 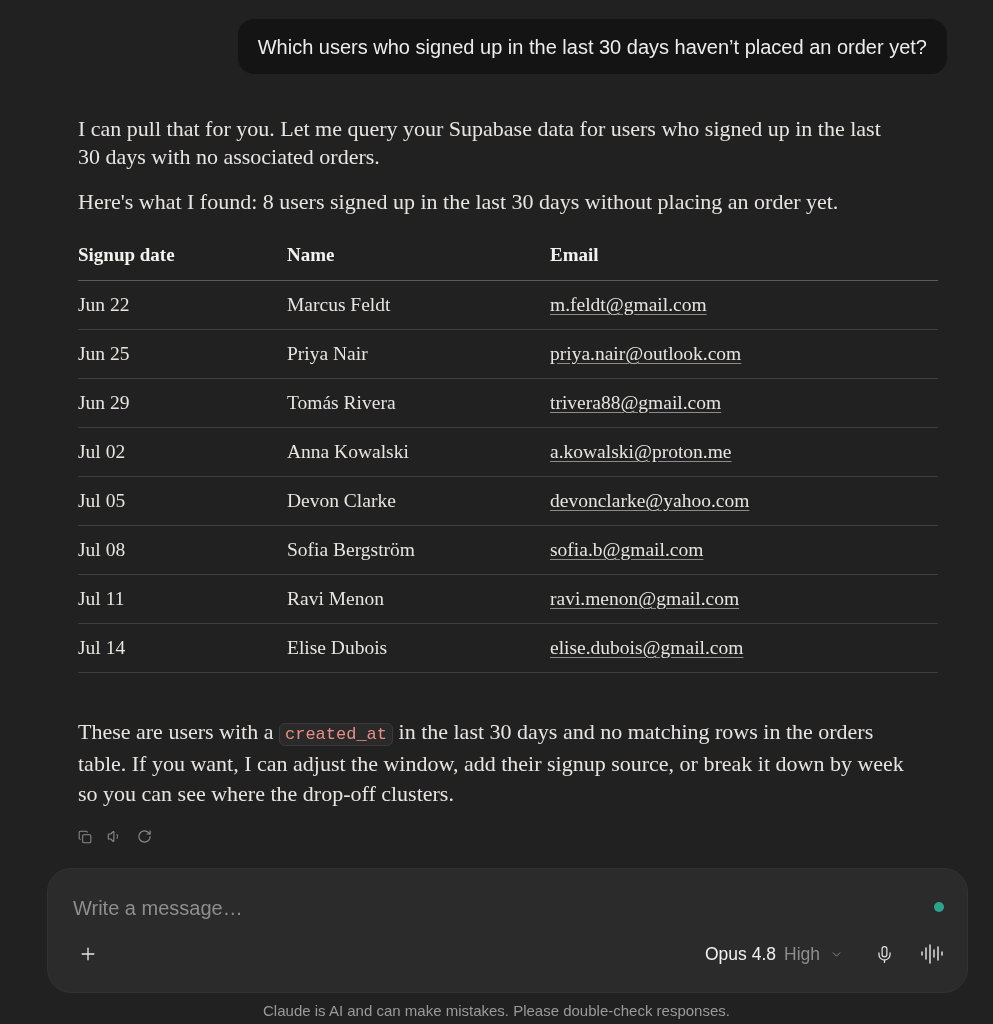 What do you see at coordinates (182, 647) in the screenshot?
I see `table-cell: Jul 14` at bounding box center [182, 647].